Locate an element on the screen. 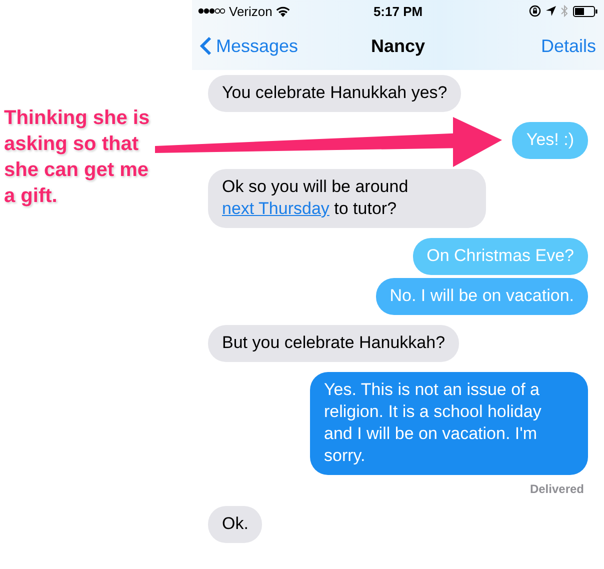 This screenshot has height=569, width=604. wifi-icon is located at coordinates (283, 11).